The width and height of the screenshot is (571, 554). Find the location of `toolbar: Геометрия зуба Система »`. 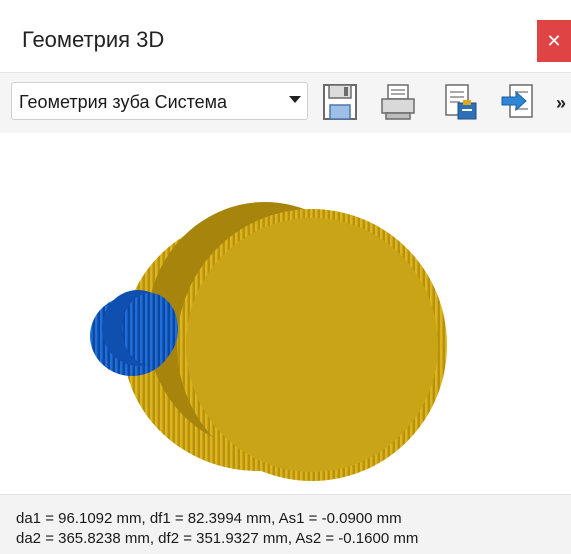

toolbar: Геометрия зуба Система » is located at coordinates (285, 102).